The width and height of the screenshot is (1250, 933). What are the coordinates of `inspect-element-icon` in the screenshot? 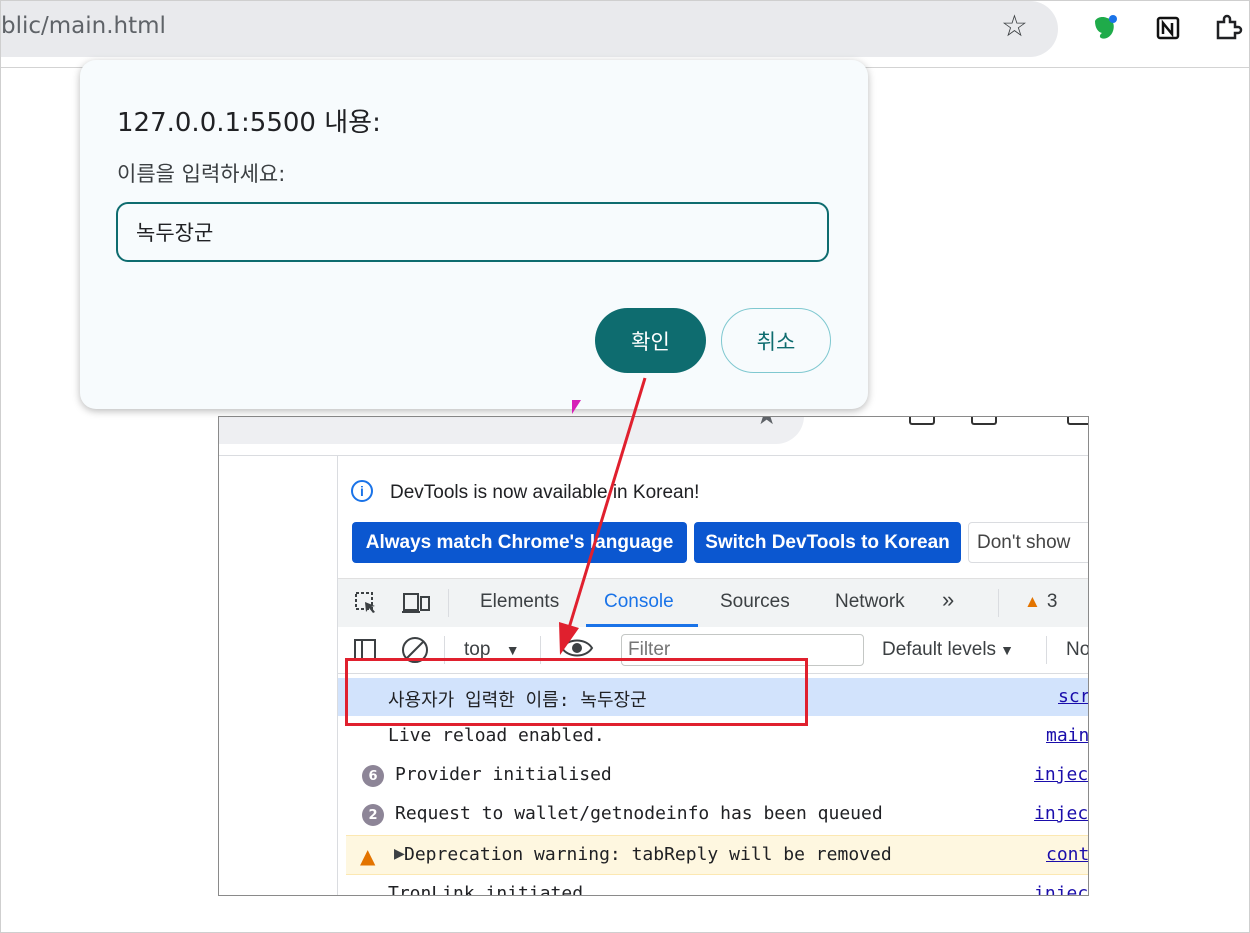 It's located at (366, 606).